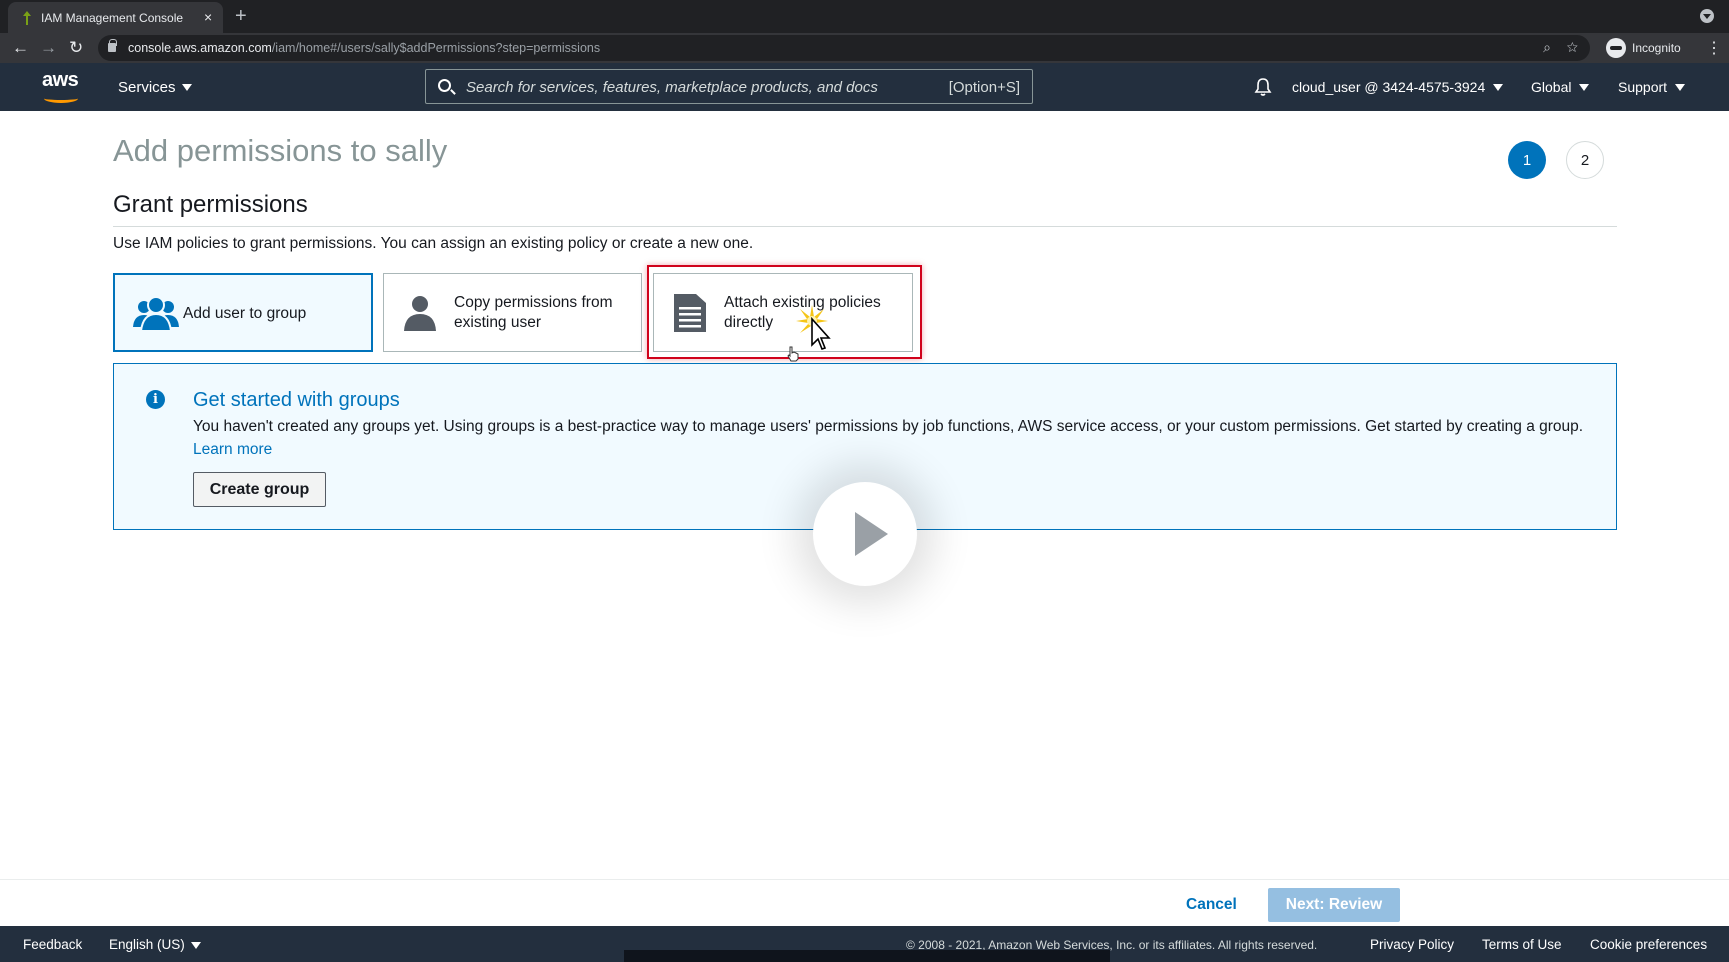  I want to click on option-label: Add user to group, so click(245, 313).